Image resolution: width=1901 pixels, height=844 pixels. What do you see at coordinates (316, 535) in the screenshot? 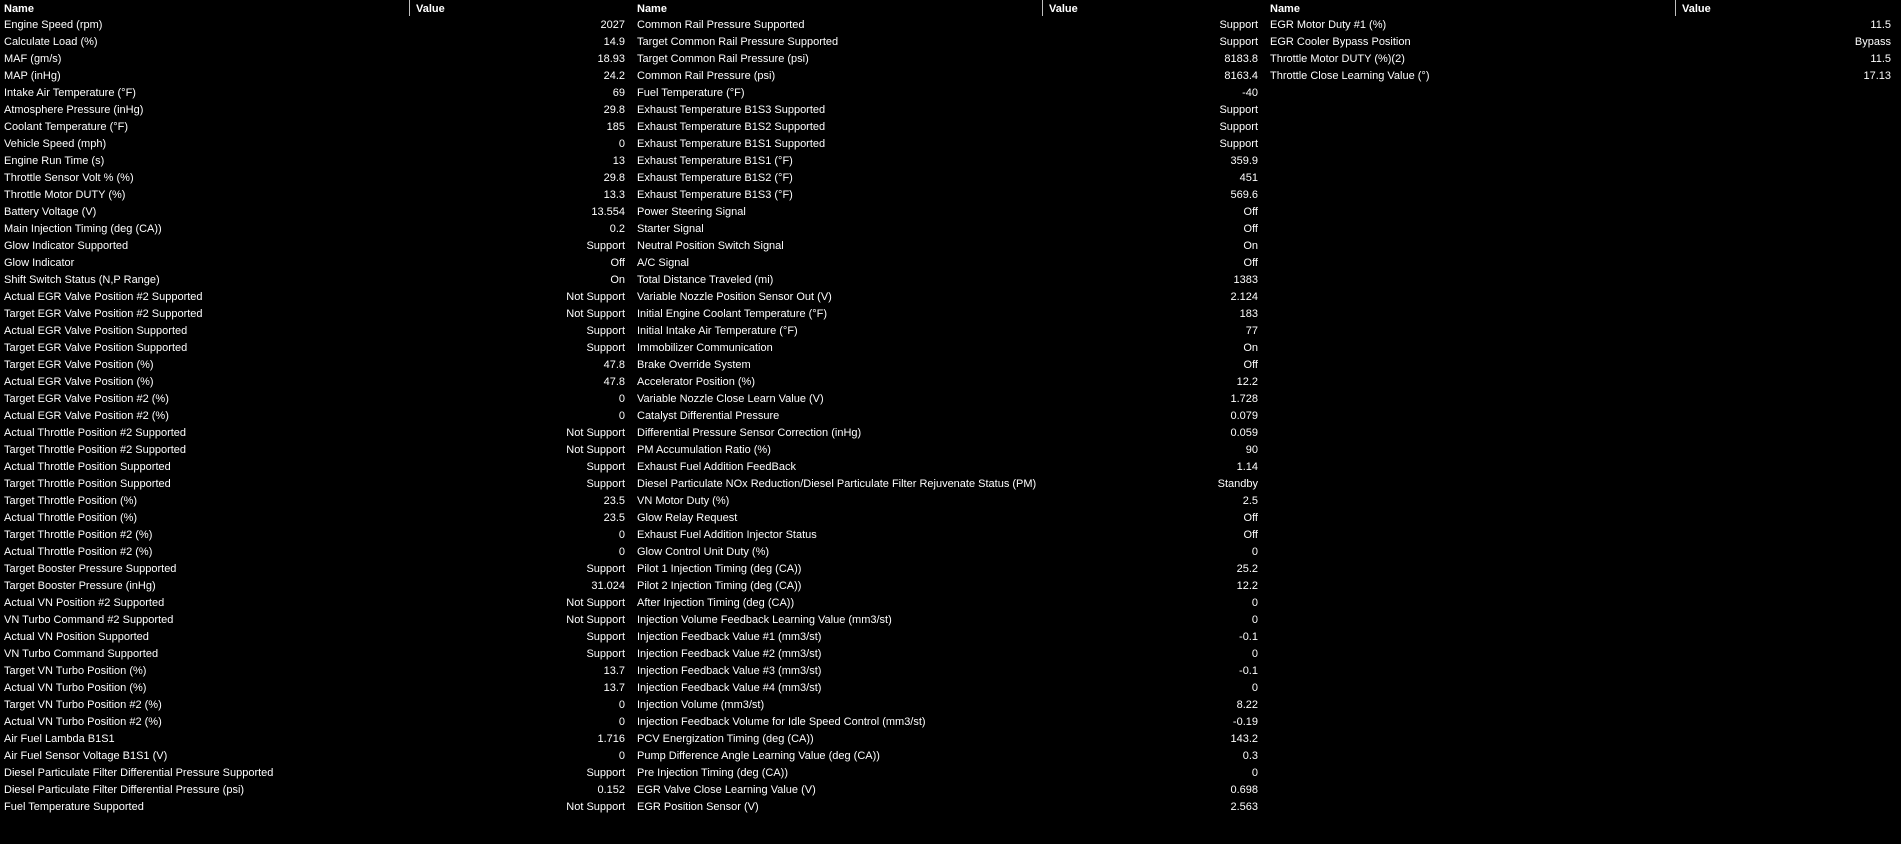
I see `data-row: Target Throttle Position #2 (%) 0` at bounding box center [316, 535].